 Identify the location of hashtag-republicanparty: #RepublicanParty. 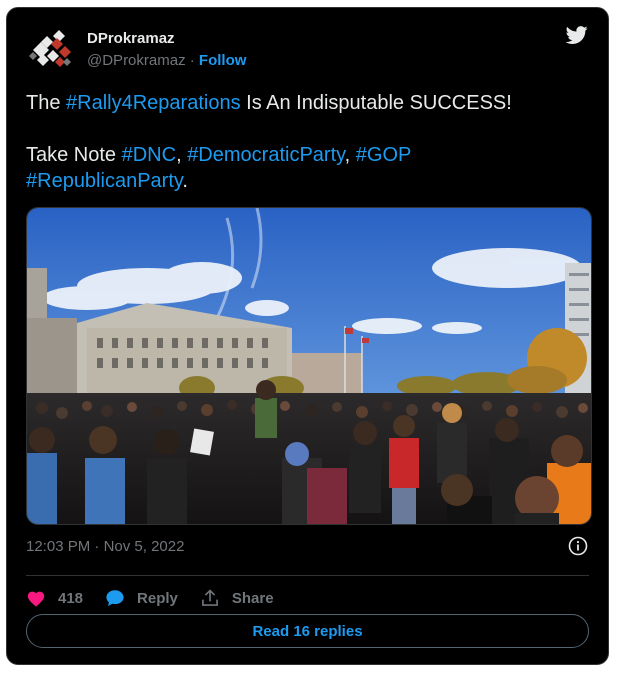
(104, 181).